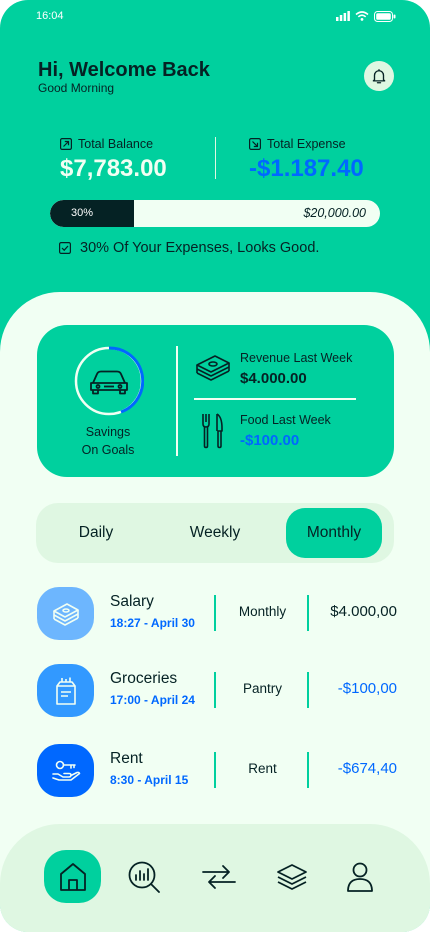  I want to click on total-balance: Total Balance $7,783.00, so click(113, 160).